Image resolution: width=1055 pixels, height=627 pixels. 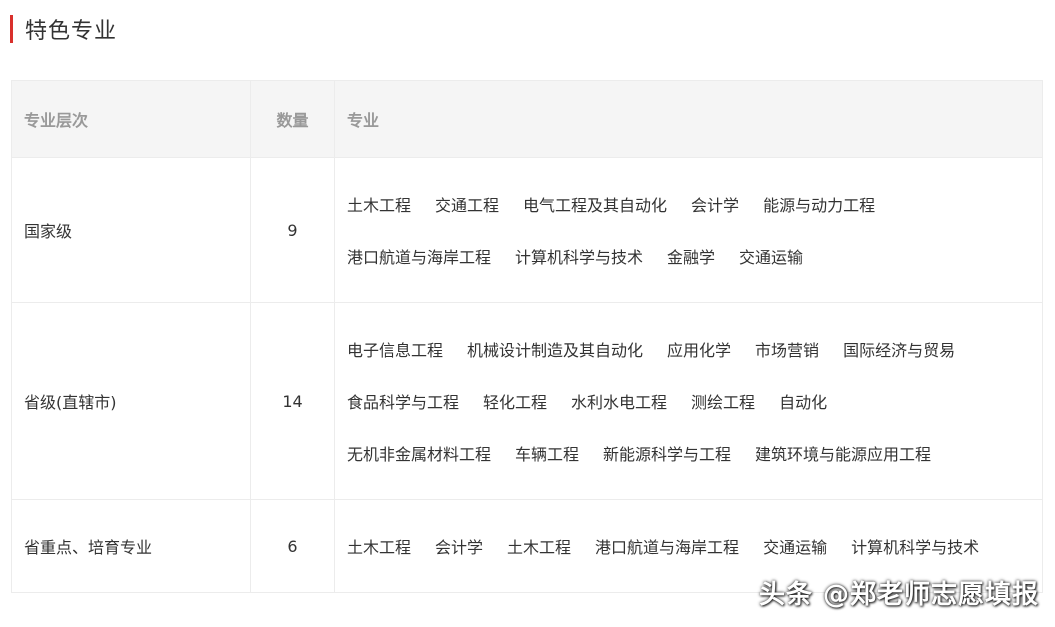 What do you see at coordinates (467, 205) in the screenshot?
I see `major-item: 交通工程` at bounding box center [467, 205].